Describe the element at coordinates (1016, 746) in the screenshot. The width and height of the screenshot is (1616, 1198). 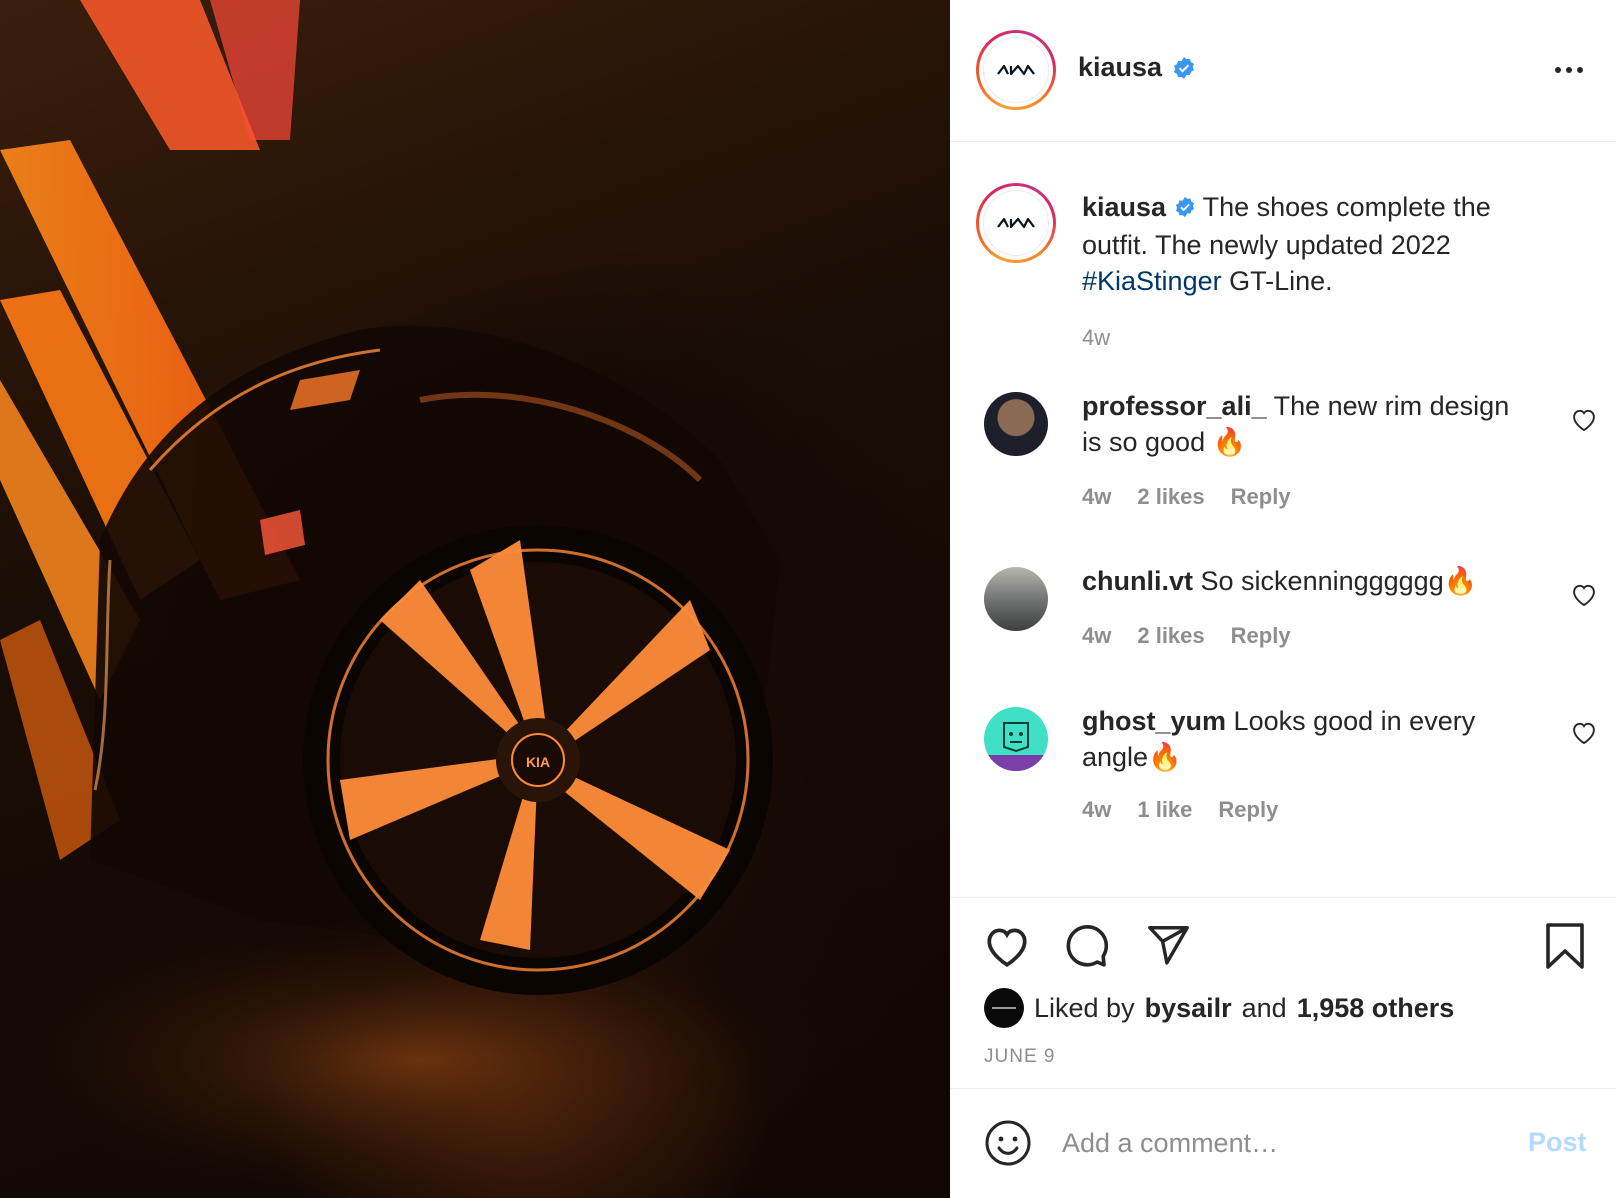
I see `ghost-avatar-icon` at that location.